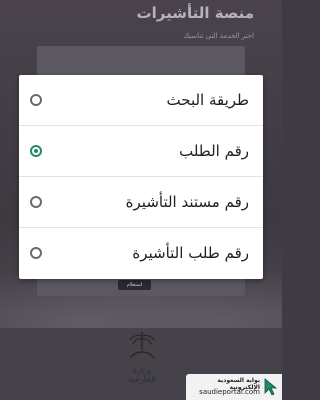  I want to click on option-visa-request-number: رقم طلب التأشيرة, so click(141, 253).